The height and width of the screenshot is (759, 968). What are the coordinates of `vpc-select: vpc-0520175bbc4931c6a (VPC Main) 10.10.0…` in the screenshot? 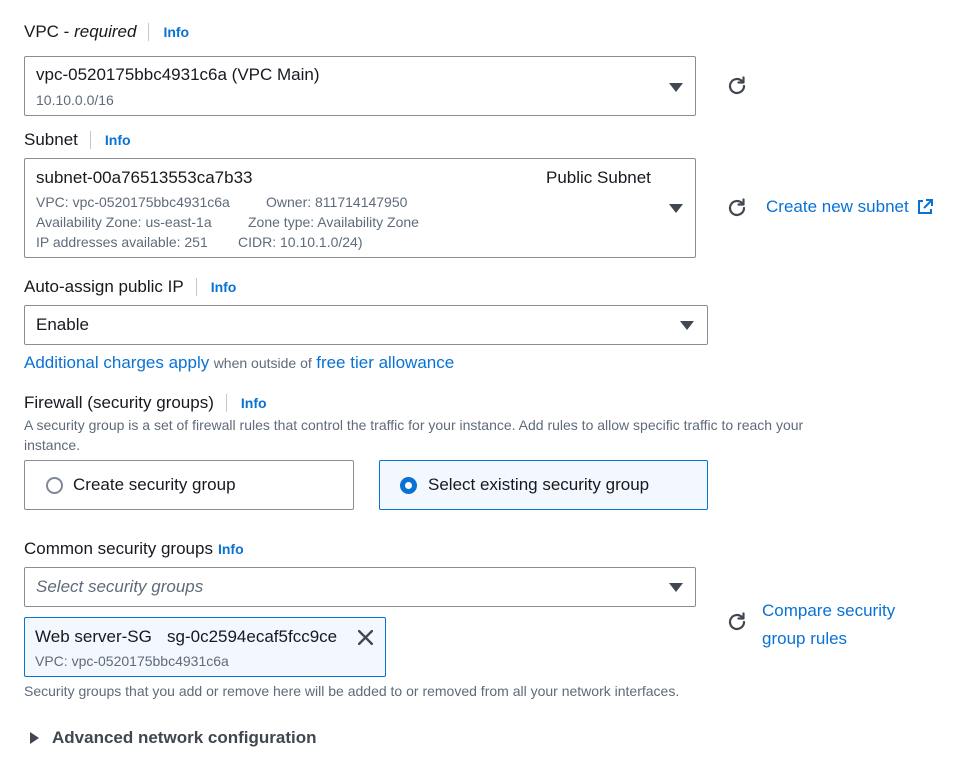 It's located at (360, 86).